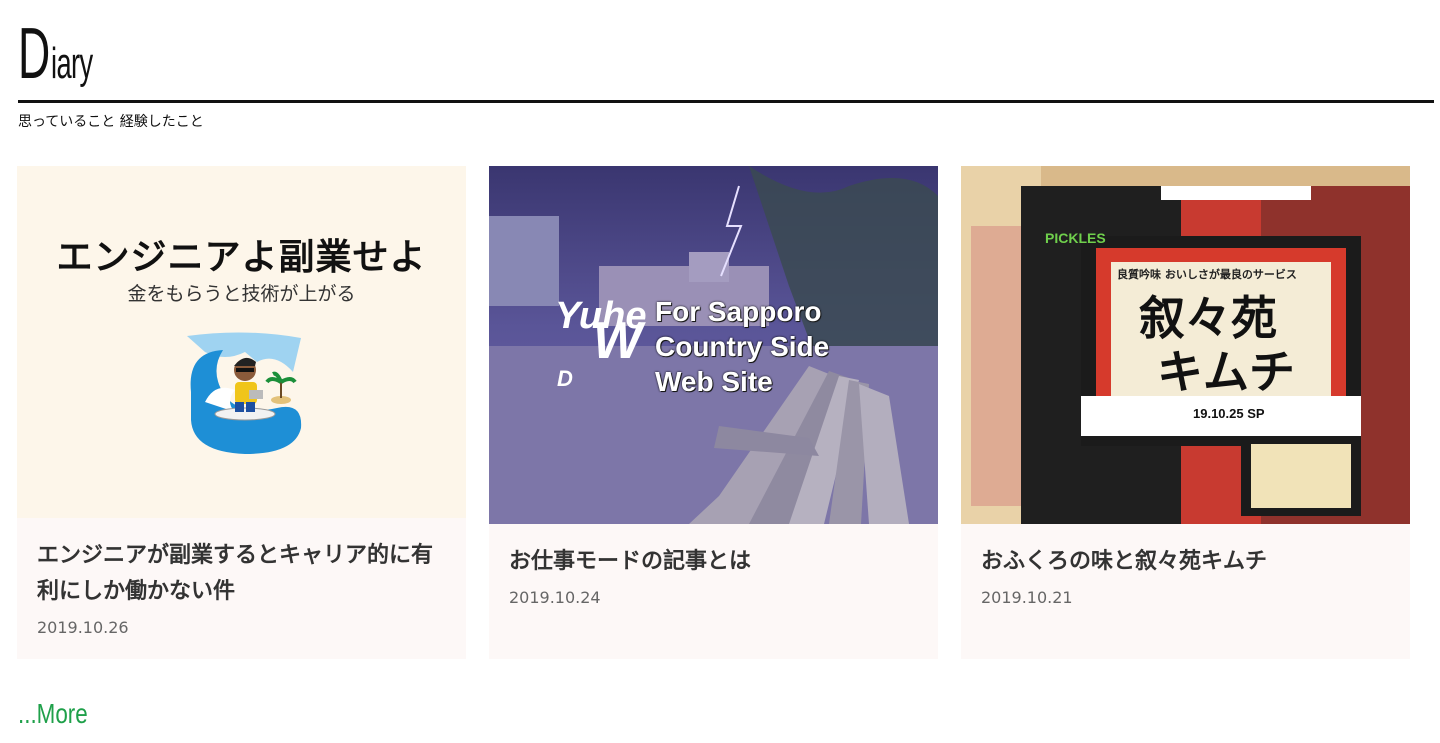 Image resolution: width=1440 pixels, height=743 pixels. What do you see at coordinates (241, 574) in the screenshot?
I see `article-title: エンジニアが副業するとキャリア的に有利にしか働かない件` at bounding box center [241, 574].